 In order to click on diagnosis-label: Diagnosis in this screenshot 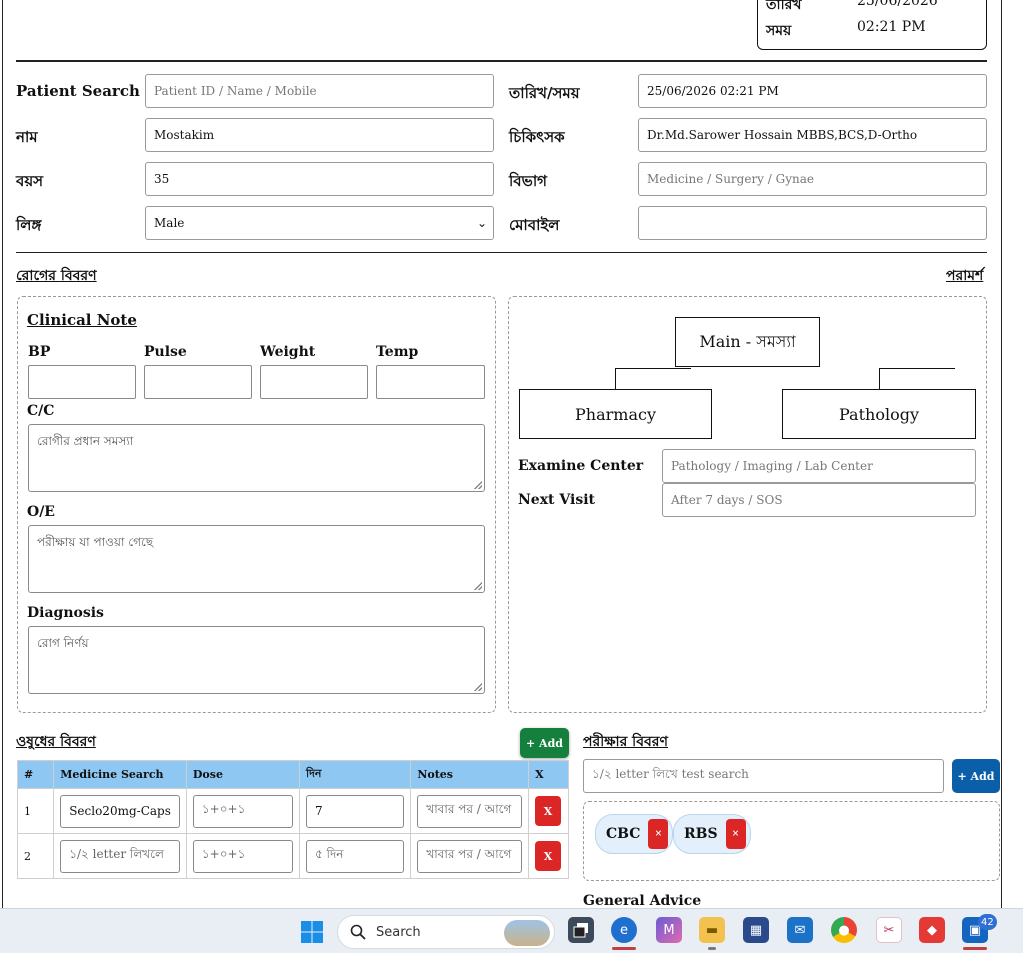, I will do `click(65, 613)`.